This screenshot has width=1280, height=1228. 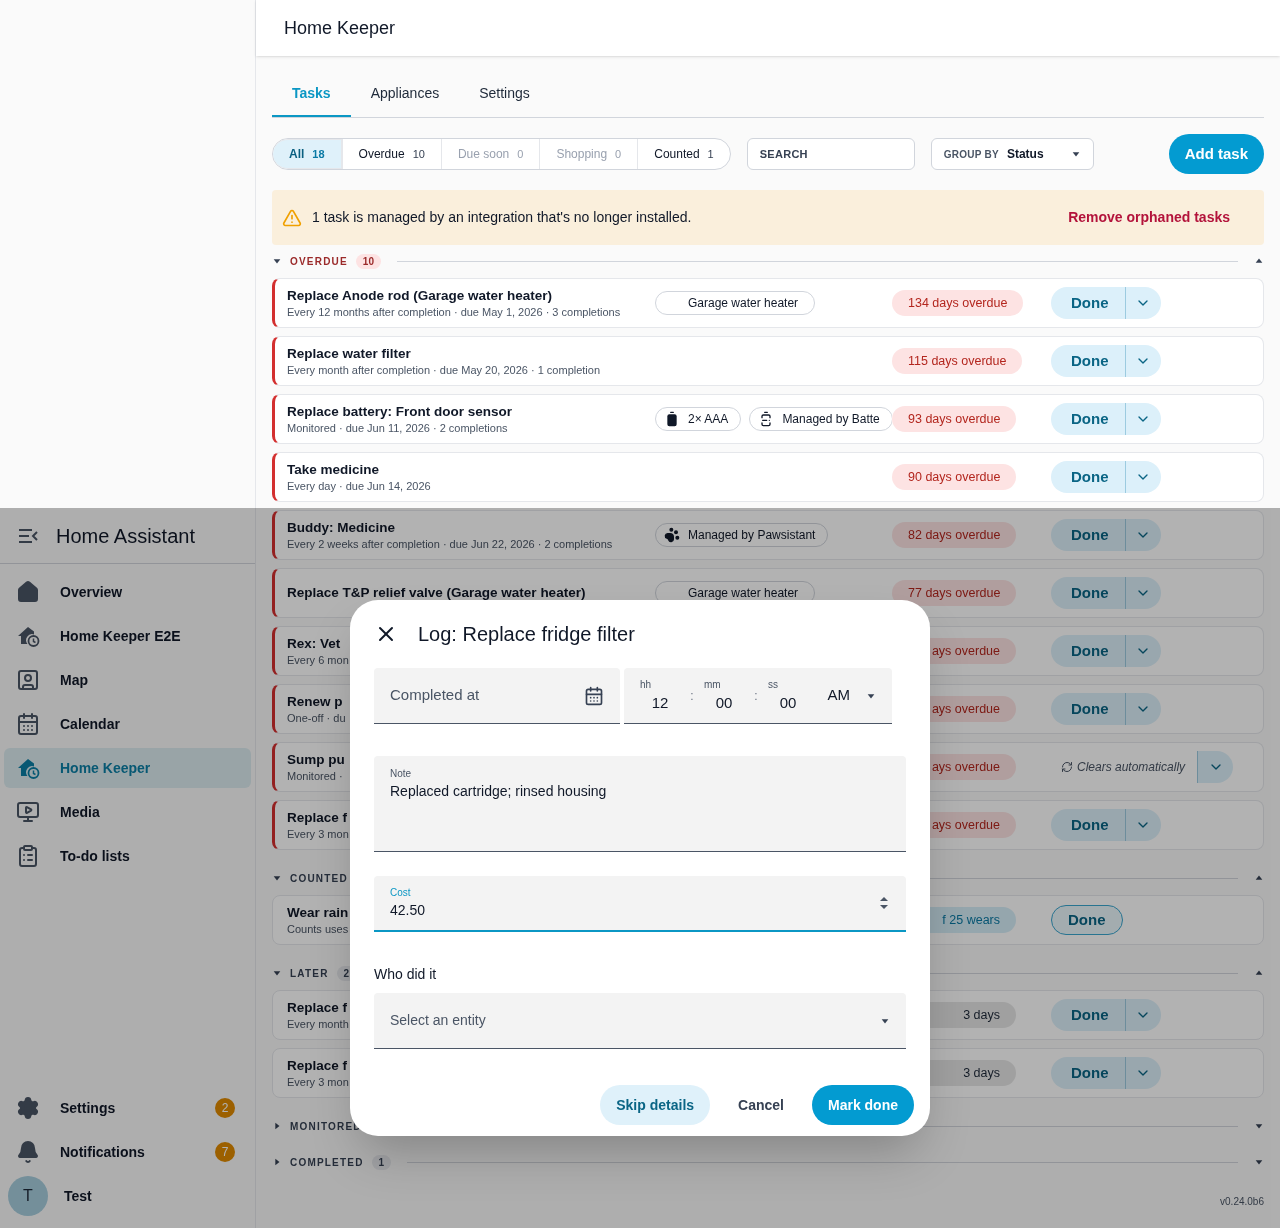 I want to click on task-title: Renew p, so click(x=315, y=702).